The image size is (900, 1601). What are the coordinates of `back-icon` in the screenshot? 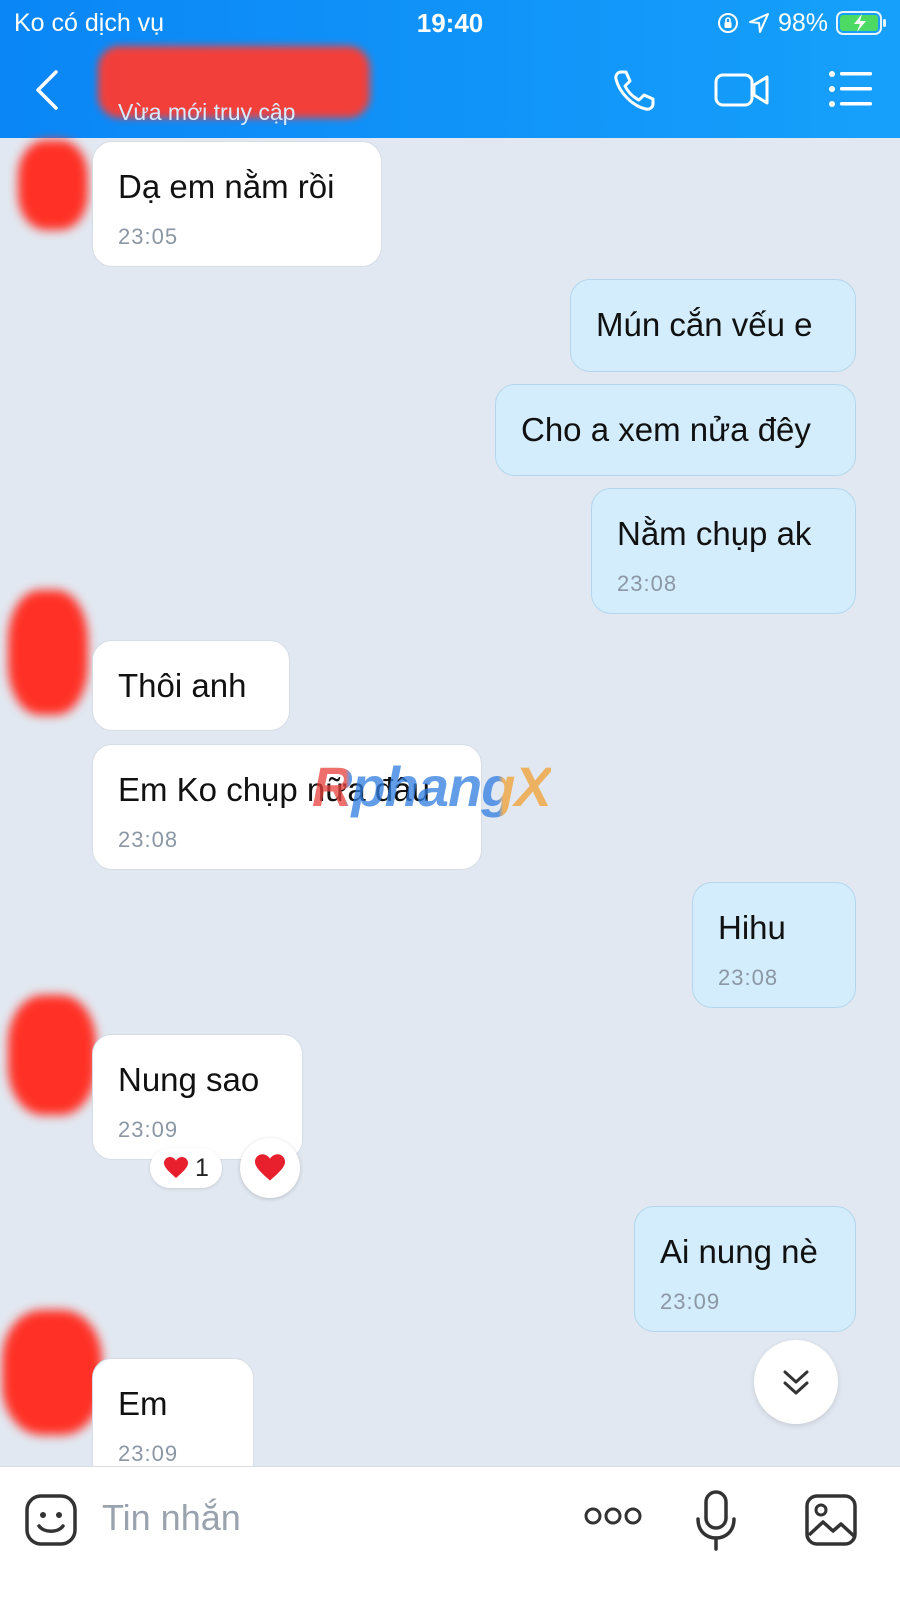 It's located at (48, 90).